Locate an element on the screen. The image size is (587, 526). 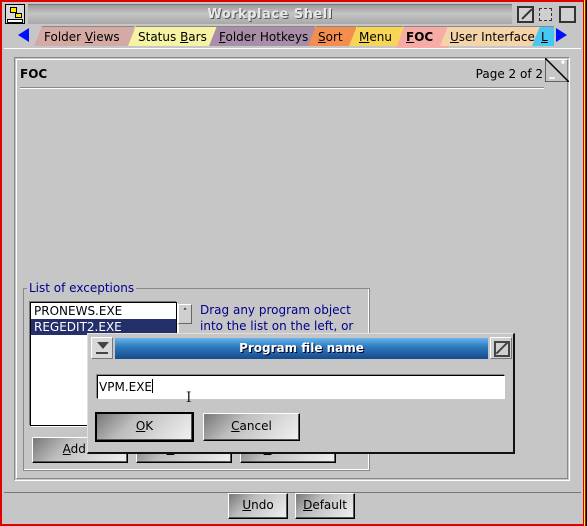
default-button: Default is located at coordinates (325, 506).